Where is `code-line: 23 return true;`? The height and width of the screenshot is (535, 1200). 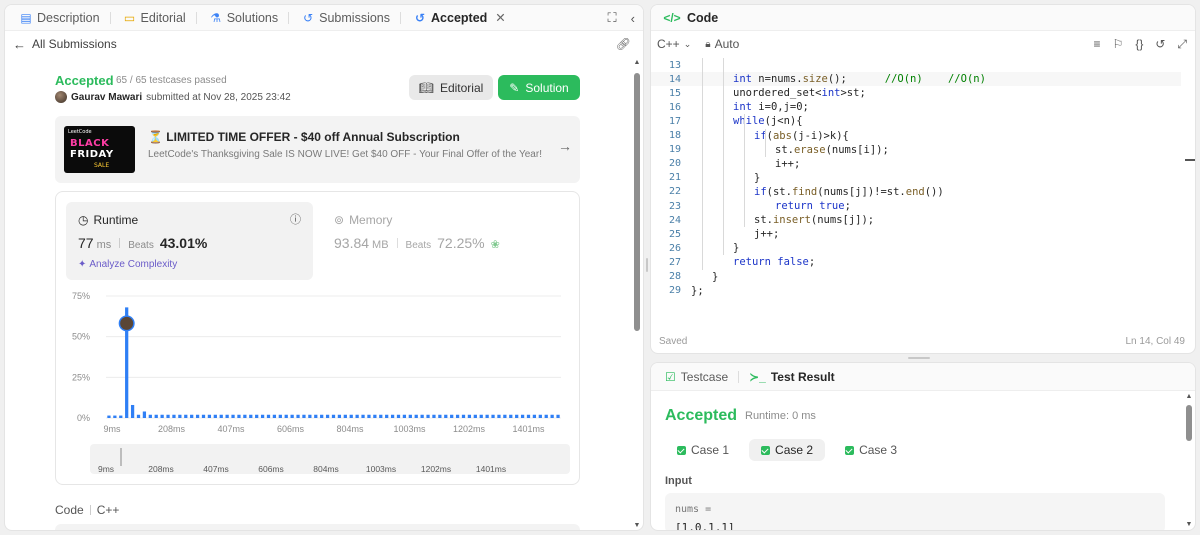 code-line: 23 return true; is located at coordinates (916, 206).